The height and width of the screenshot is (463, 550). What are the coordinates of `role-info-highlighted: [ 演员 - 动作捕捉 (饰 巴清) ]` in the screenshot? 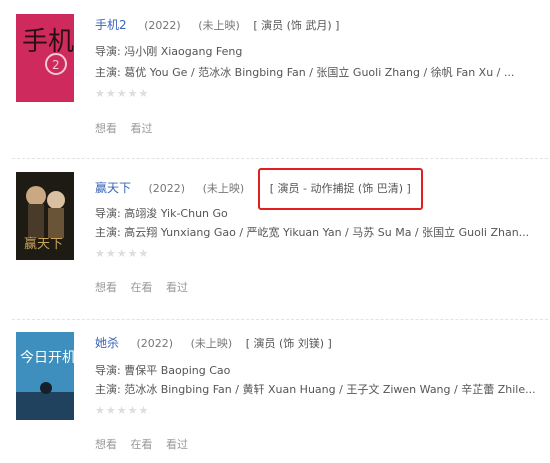 It's located at (340, 189).